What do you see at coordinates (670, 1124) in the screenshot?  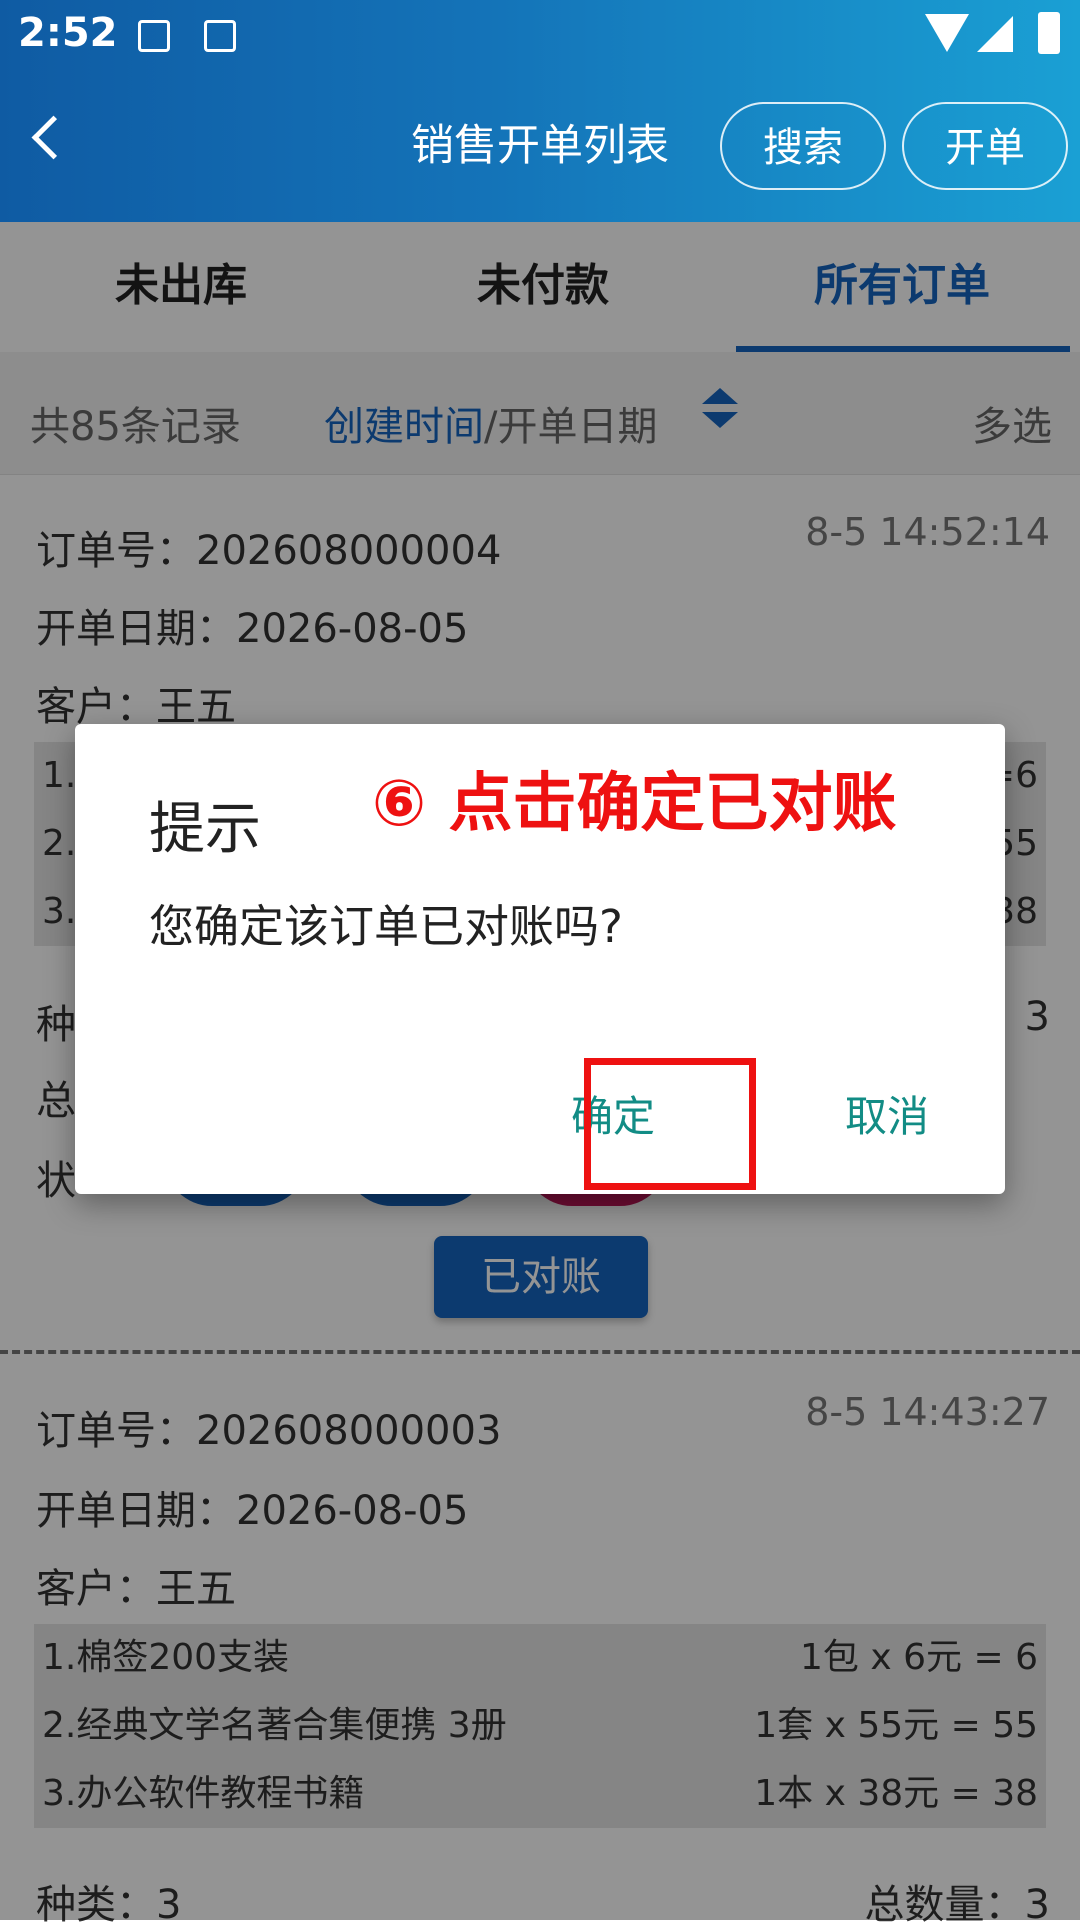 I see `highlight-box` at bounding box center [670, 1124].